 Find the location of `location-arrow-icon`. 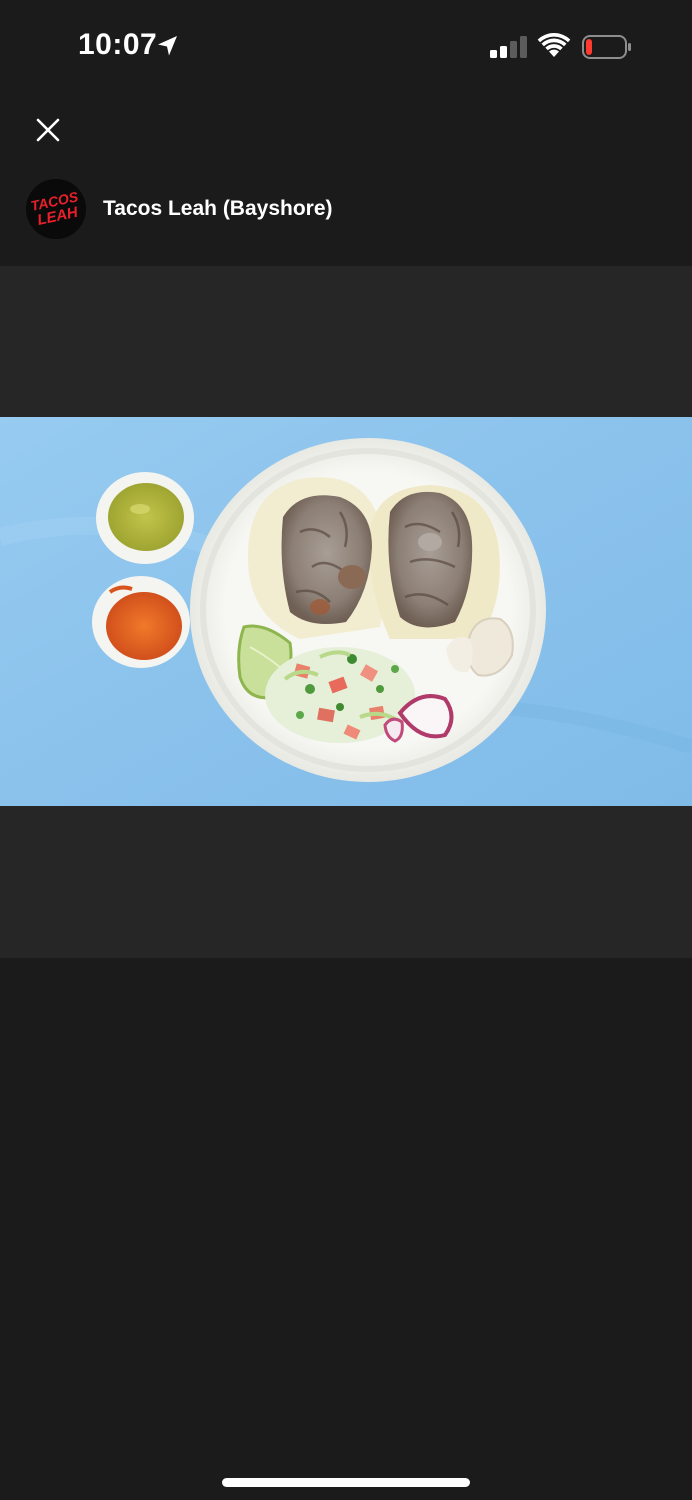

location-arrow-icon is located at coordinates (167, 46).